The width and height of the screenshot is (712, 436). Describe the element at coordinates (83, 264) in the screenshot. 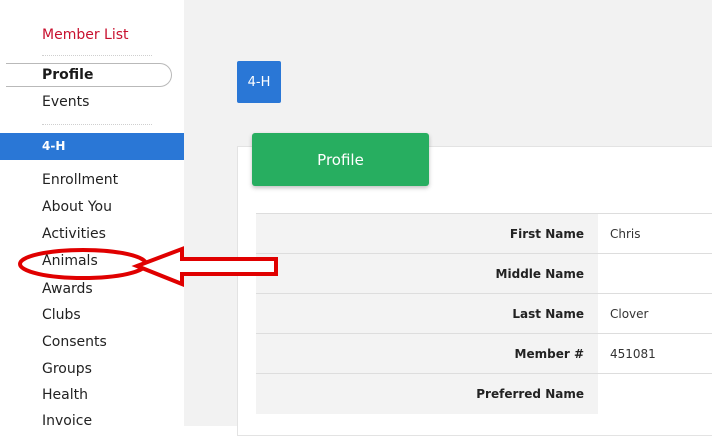

I see `highlight-circle` at that location.